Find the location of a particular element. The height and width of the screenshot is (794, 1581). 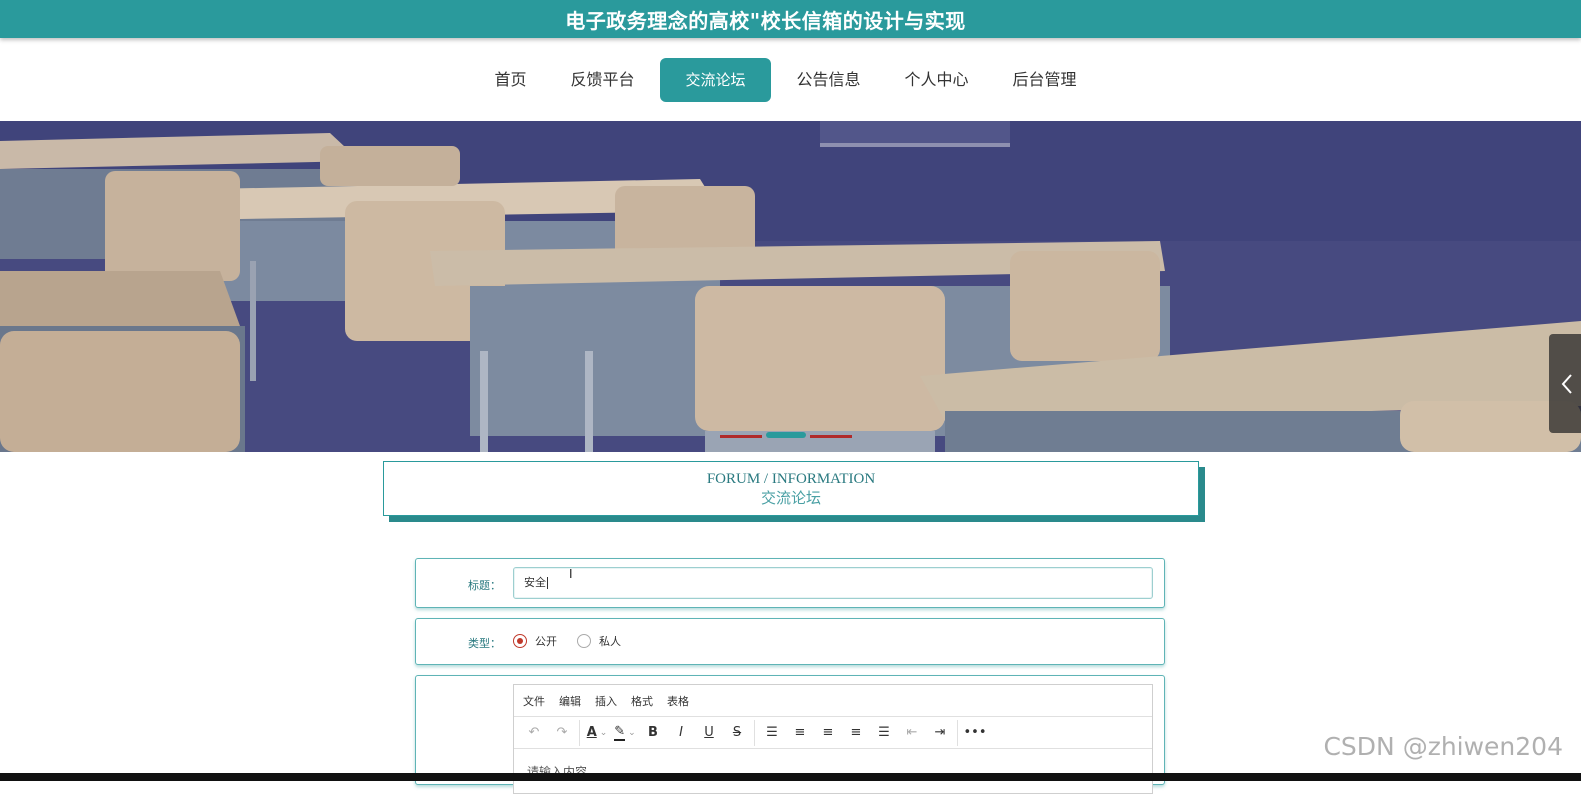

radio-unchecked-icon is located at coordinates (584, 641).